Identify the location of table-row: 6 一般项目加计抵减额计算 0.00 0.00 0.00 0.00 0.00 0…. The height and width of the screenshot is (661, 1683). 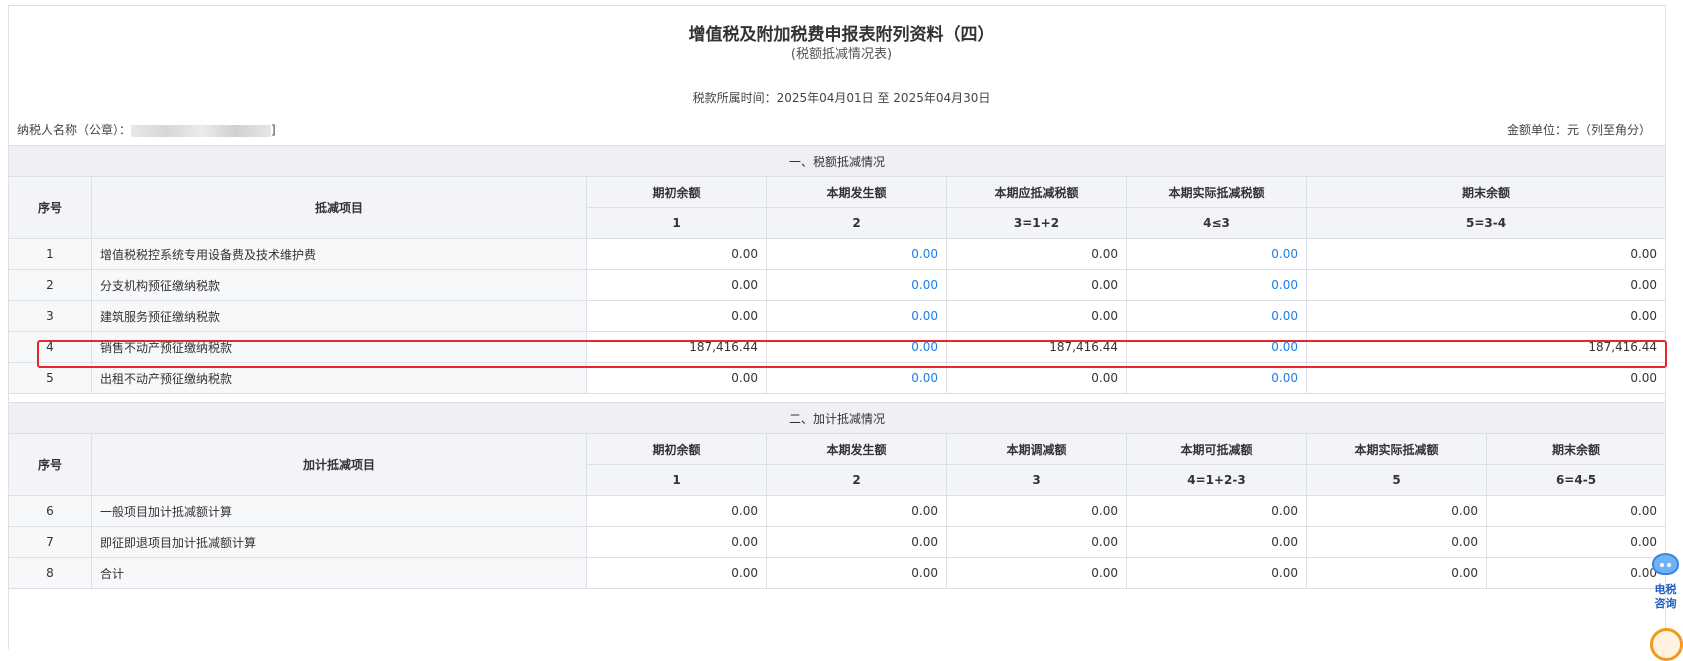
(837, 511).